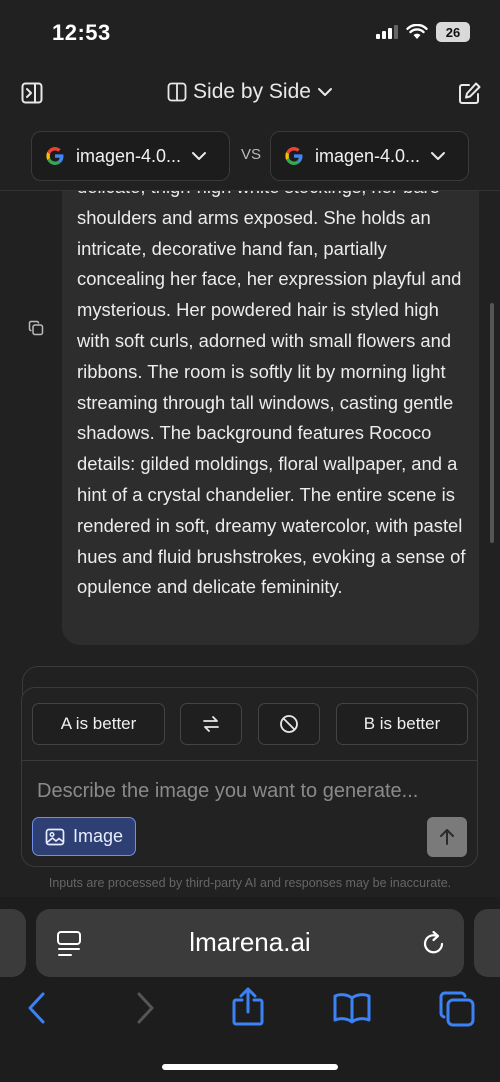 The image size is (500, 1082). I want to click on tabs-icon, so click(457, 1009).